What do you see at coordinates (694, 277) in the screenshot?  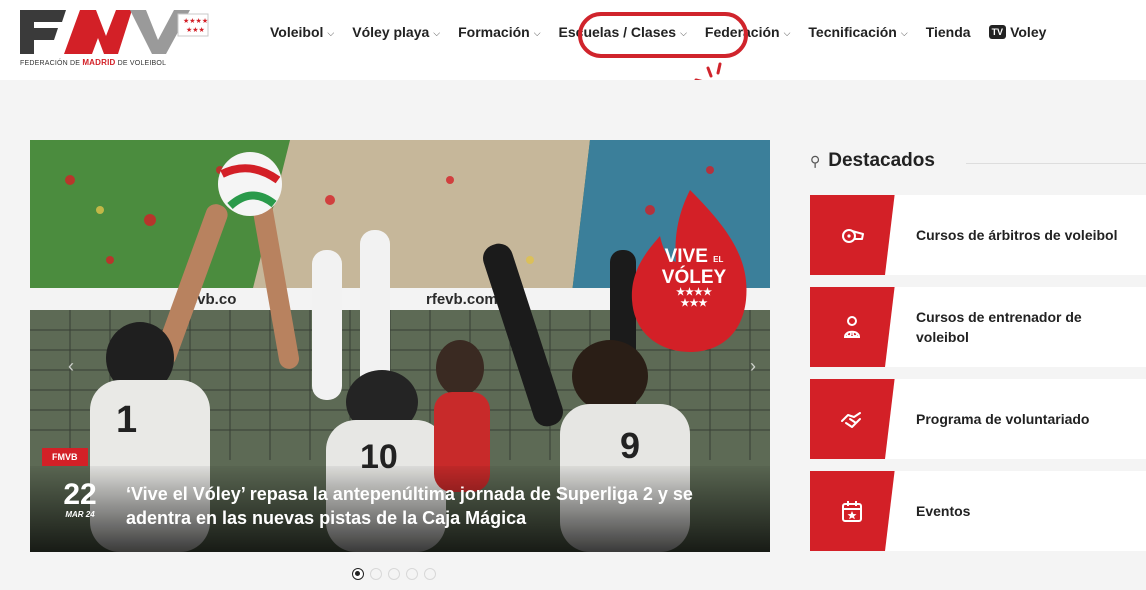 I see `vive-el-voley-badge: VIVE EL VÓLEY ★★★★ ★★★` at bounding box center [694, 277].